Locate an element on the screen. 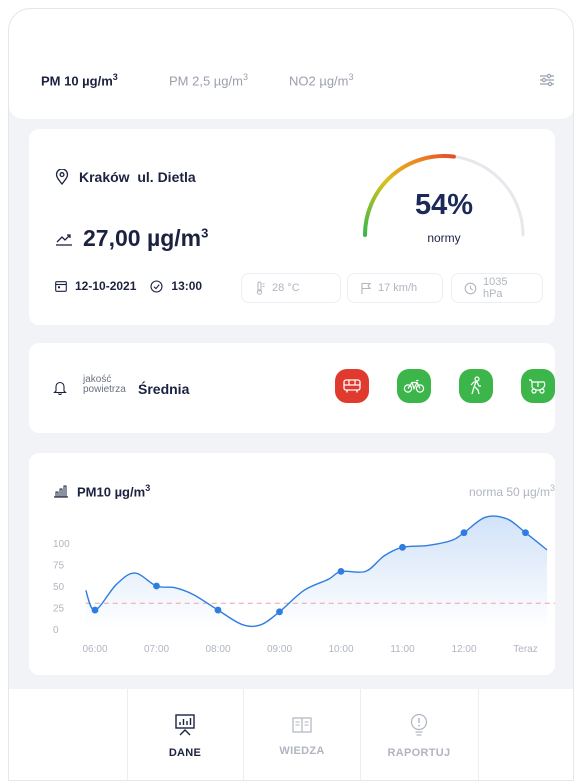 The width and height of the screenshot is (582, 781). bus-icon is located at coordinates (352, 386).